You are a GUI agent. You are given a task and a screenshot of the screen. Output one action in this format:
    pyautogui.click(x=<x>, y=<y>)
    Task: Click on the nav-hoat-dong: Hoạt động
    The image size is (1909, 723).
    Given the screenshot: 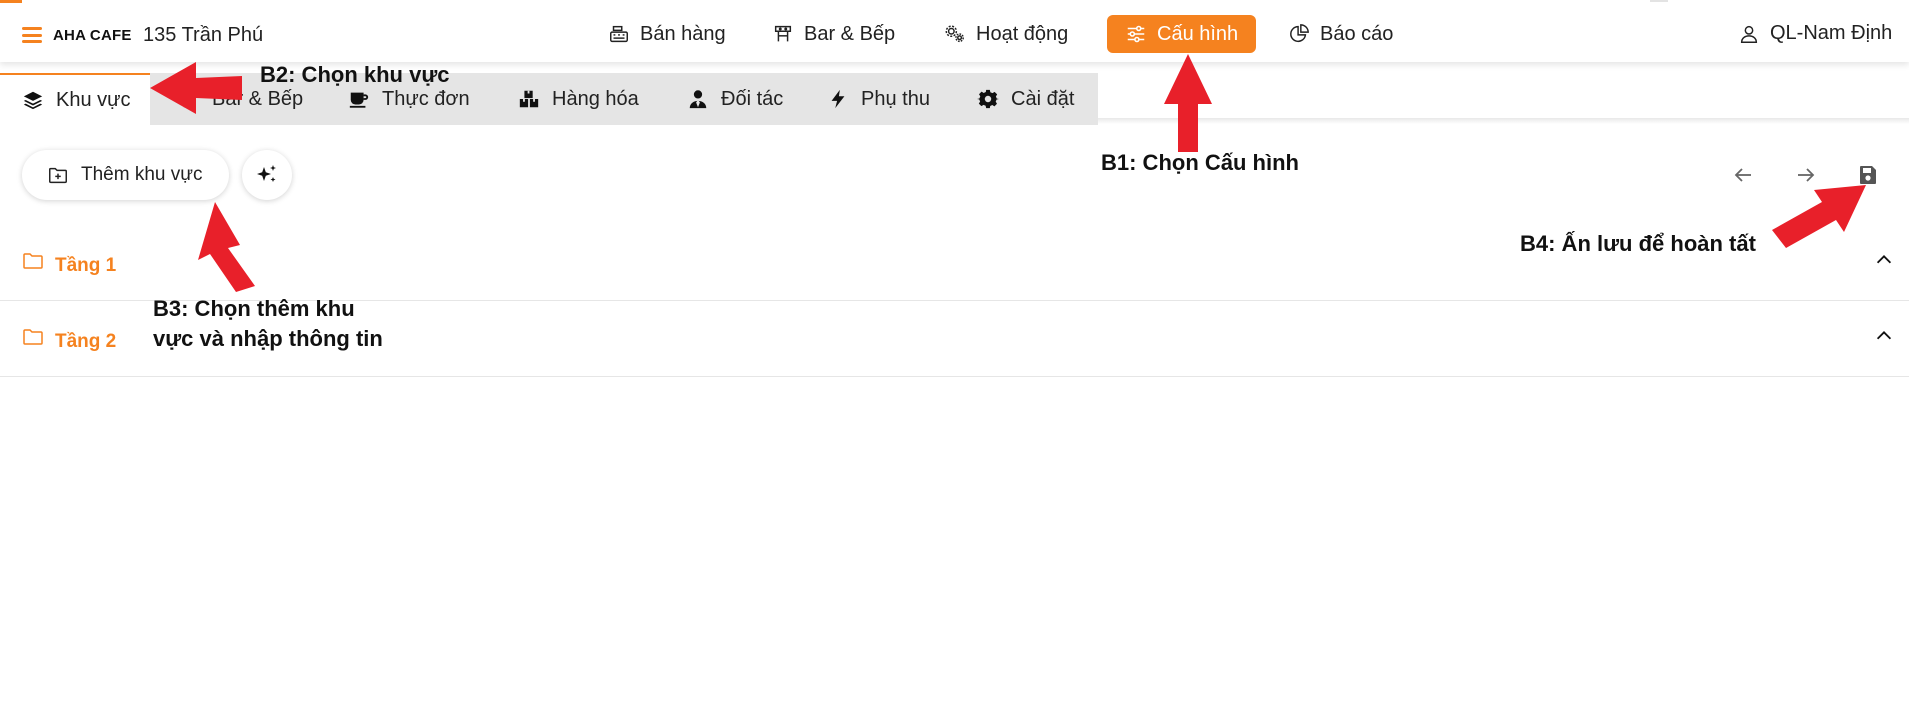 What is the action you would take?
    pyautogui.click(x=1006, y=34)
    